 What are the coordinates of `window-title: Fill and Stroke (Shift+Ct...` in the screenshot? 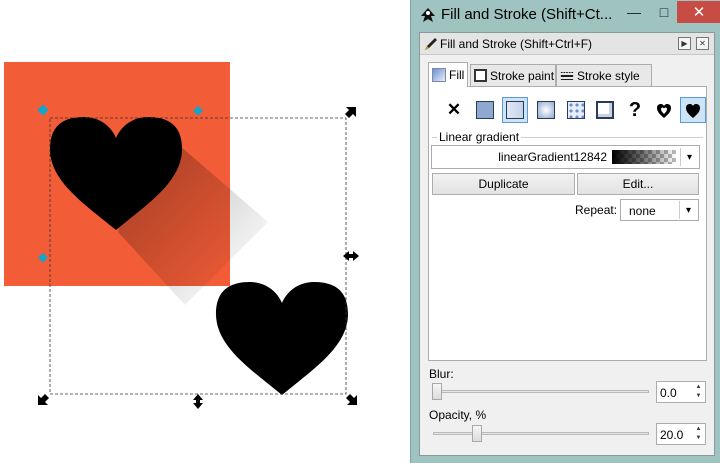 It's located at (527, 14).